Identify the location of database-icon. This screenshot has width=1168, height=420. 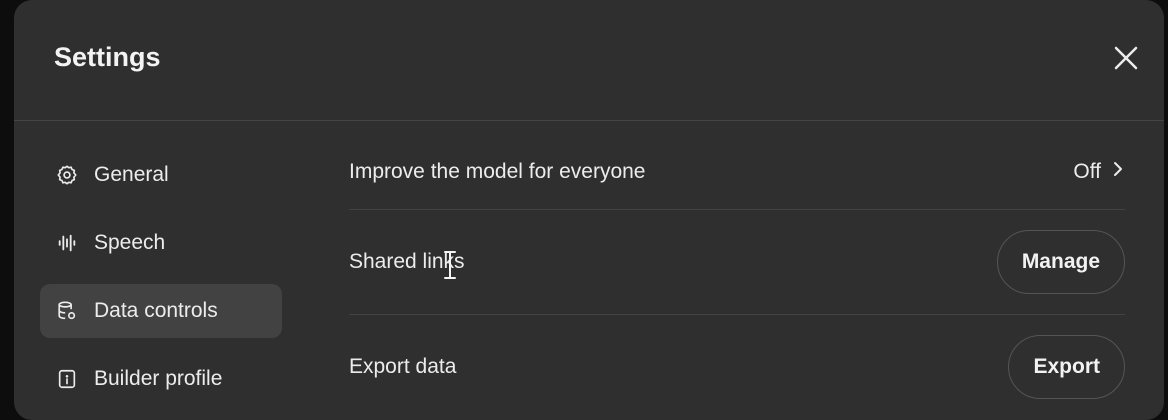
(67, 311).